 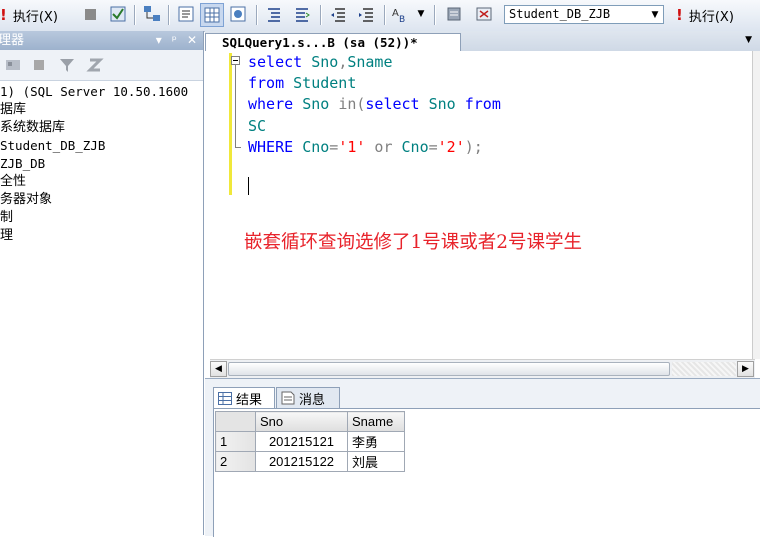 I want to click on close-icon: ✕, so click(x=192, y=40).